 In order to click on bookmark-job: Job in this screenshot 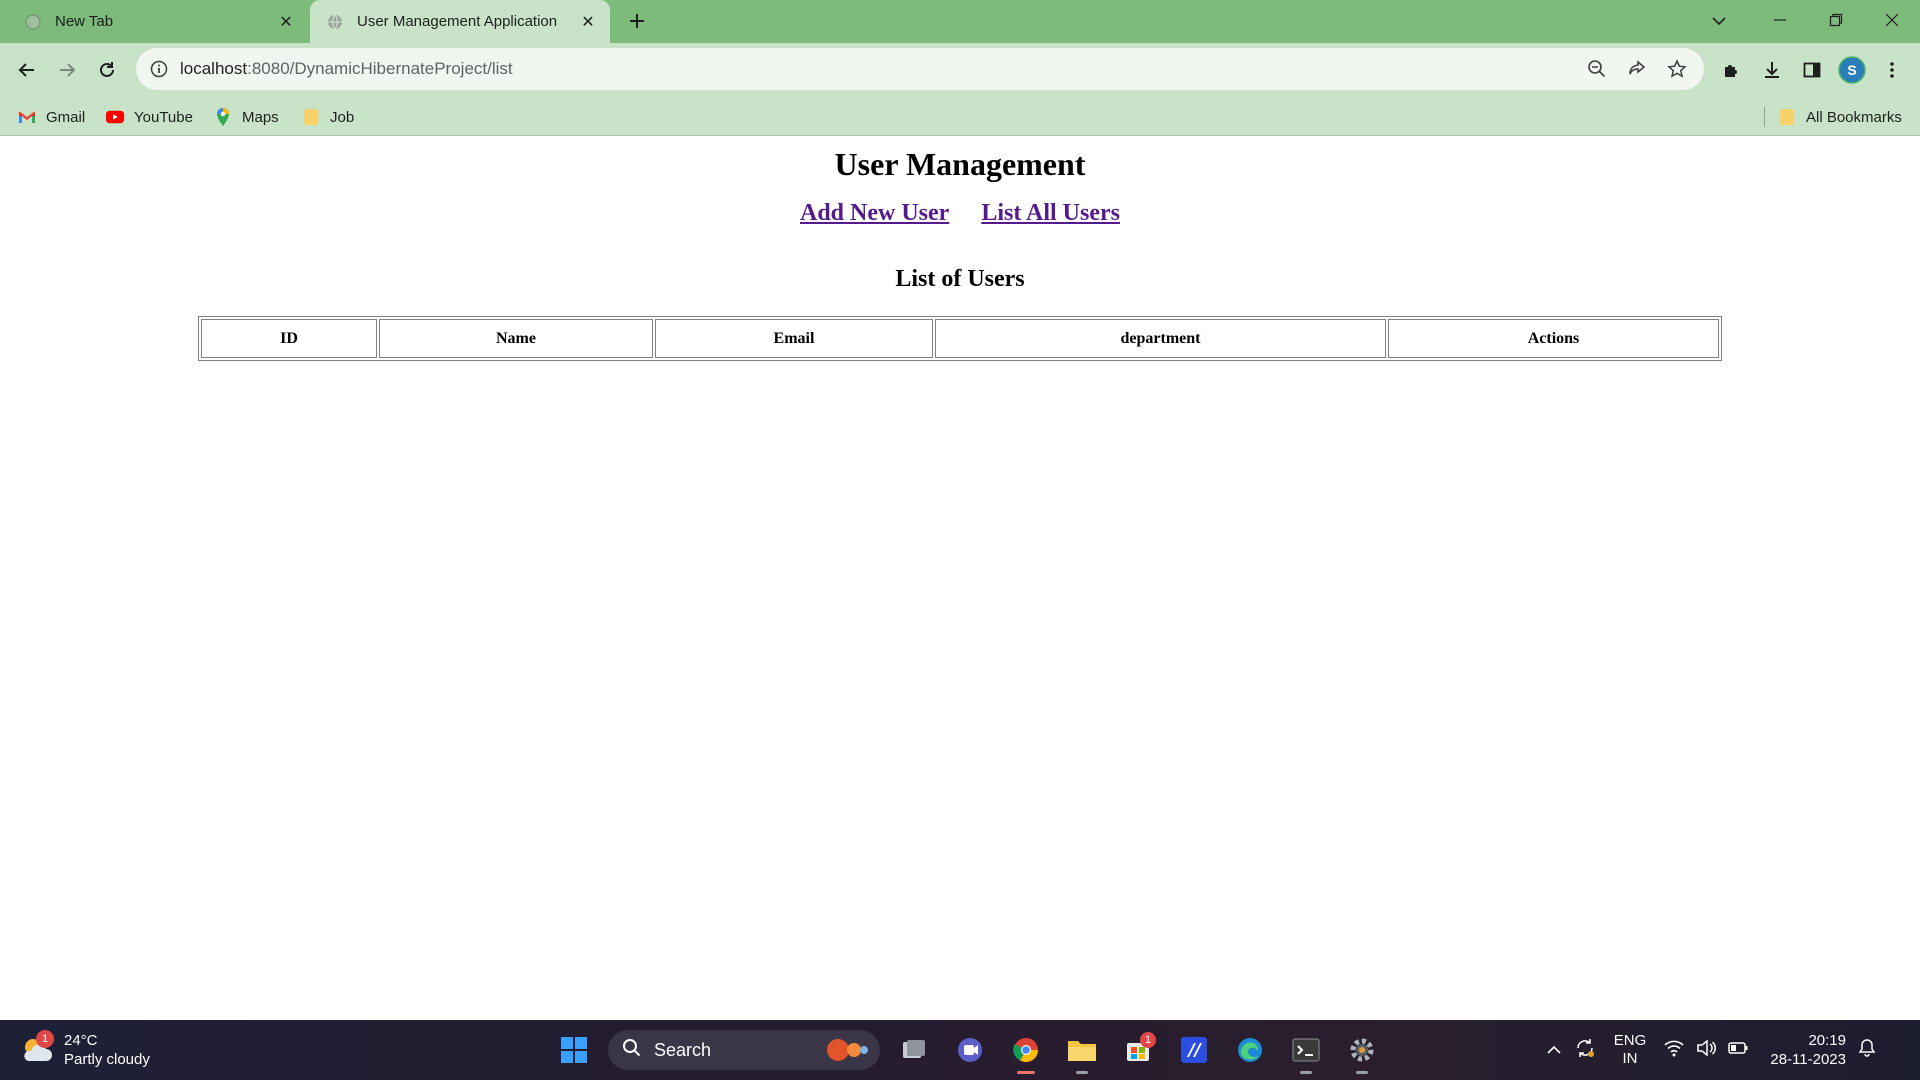, I will do `click(328, 117)`.